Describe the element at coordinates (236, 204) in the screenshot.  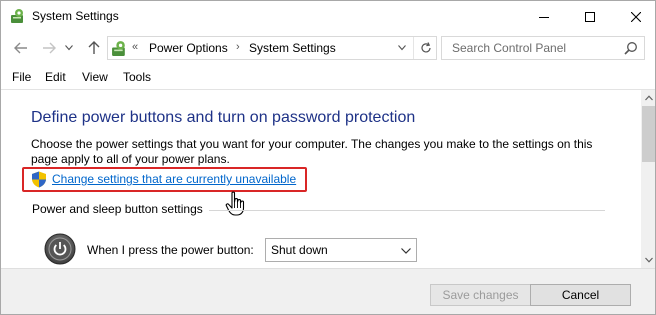
I see `hand-pointer-cursor-icon` at that location.